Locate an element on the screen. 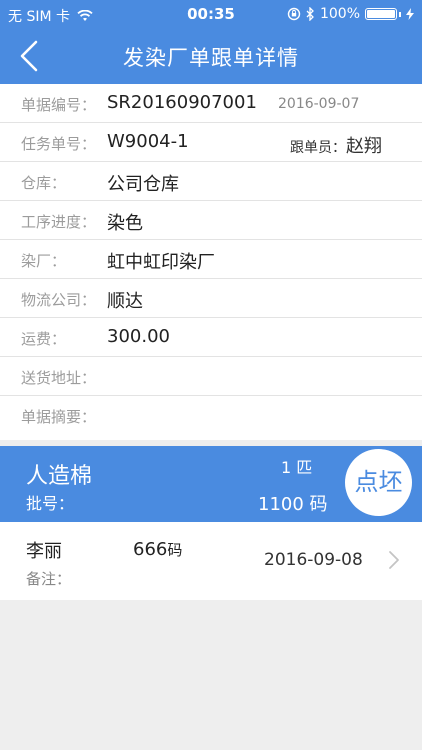 The width and height of the screenshot is (422, 750). dyehouse-value: 虹中虹印染厂 is located at coordinates (161, 262).